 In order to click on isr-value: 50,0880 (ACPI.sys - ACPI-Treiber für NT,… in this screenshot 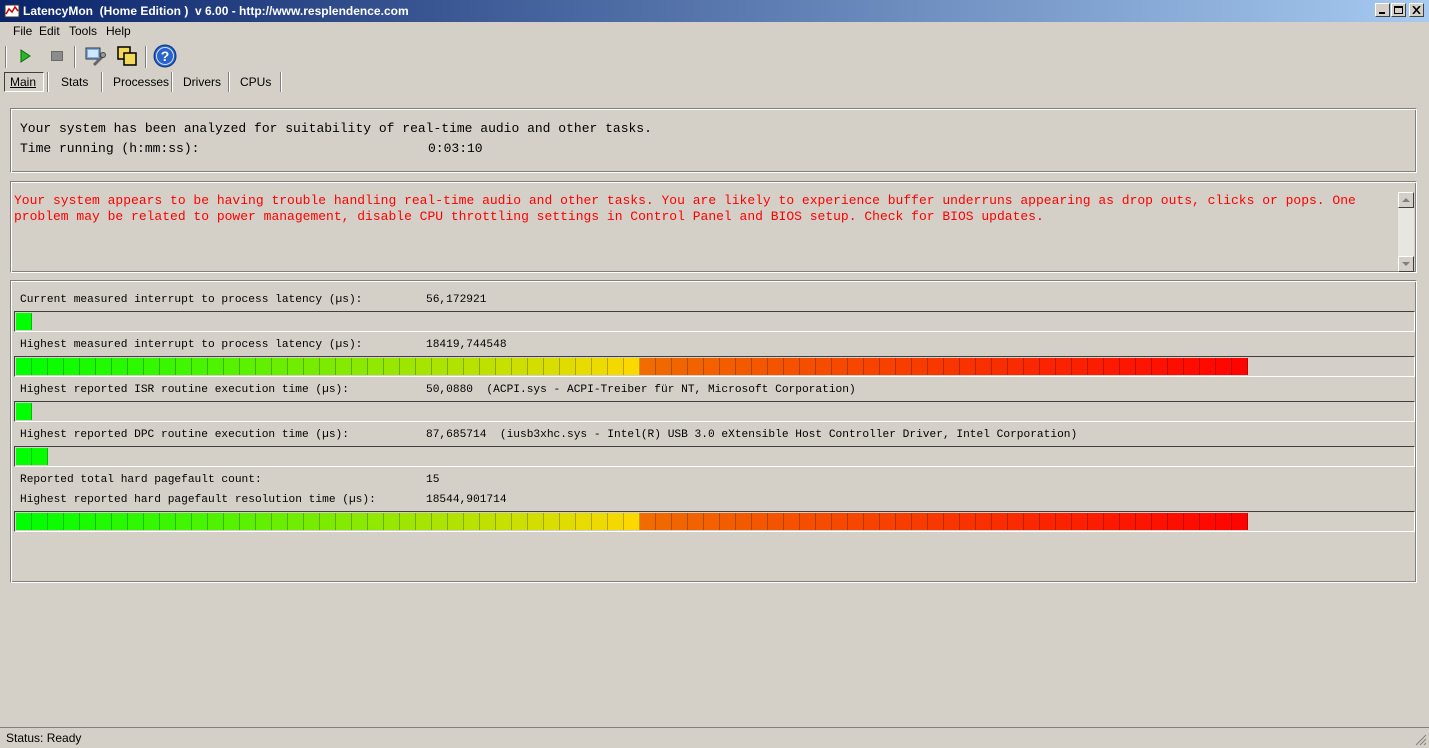, I will do `click(641, 390)`.